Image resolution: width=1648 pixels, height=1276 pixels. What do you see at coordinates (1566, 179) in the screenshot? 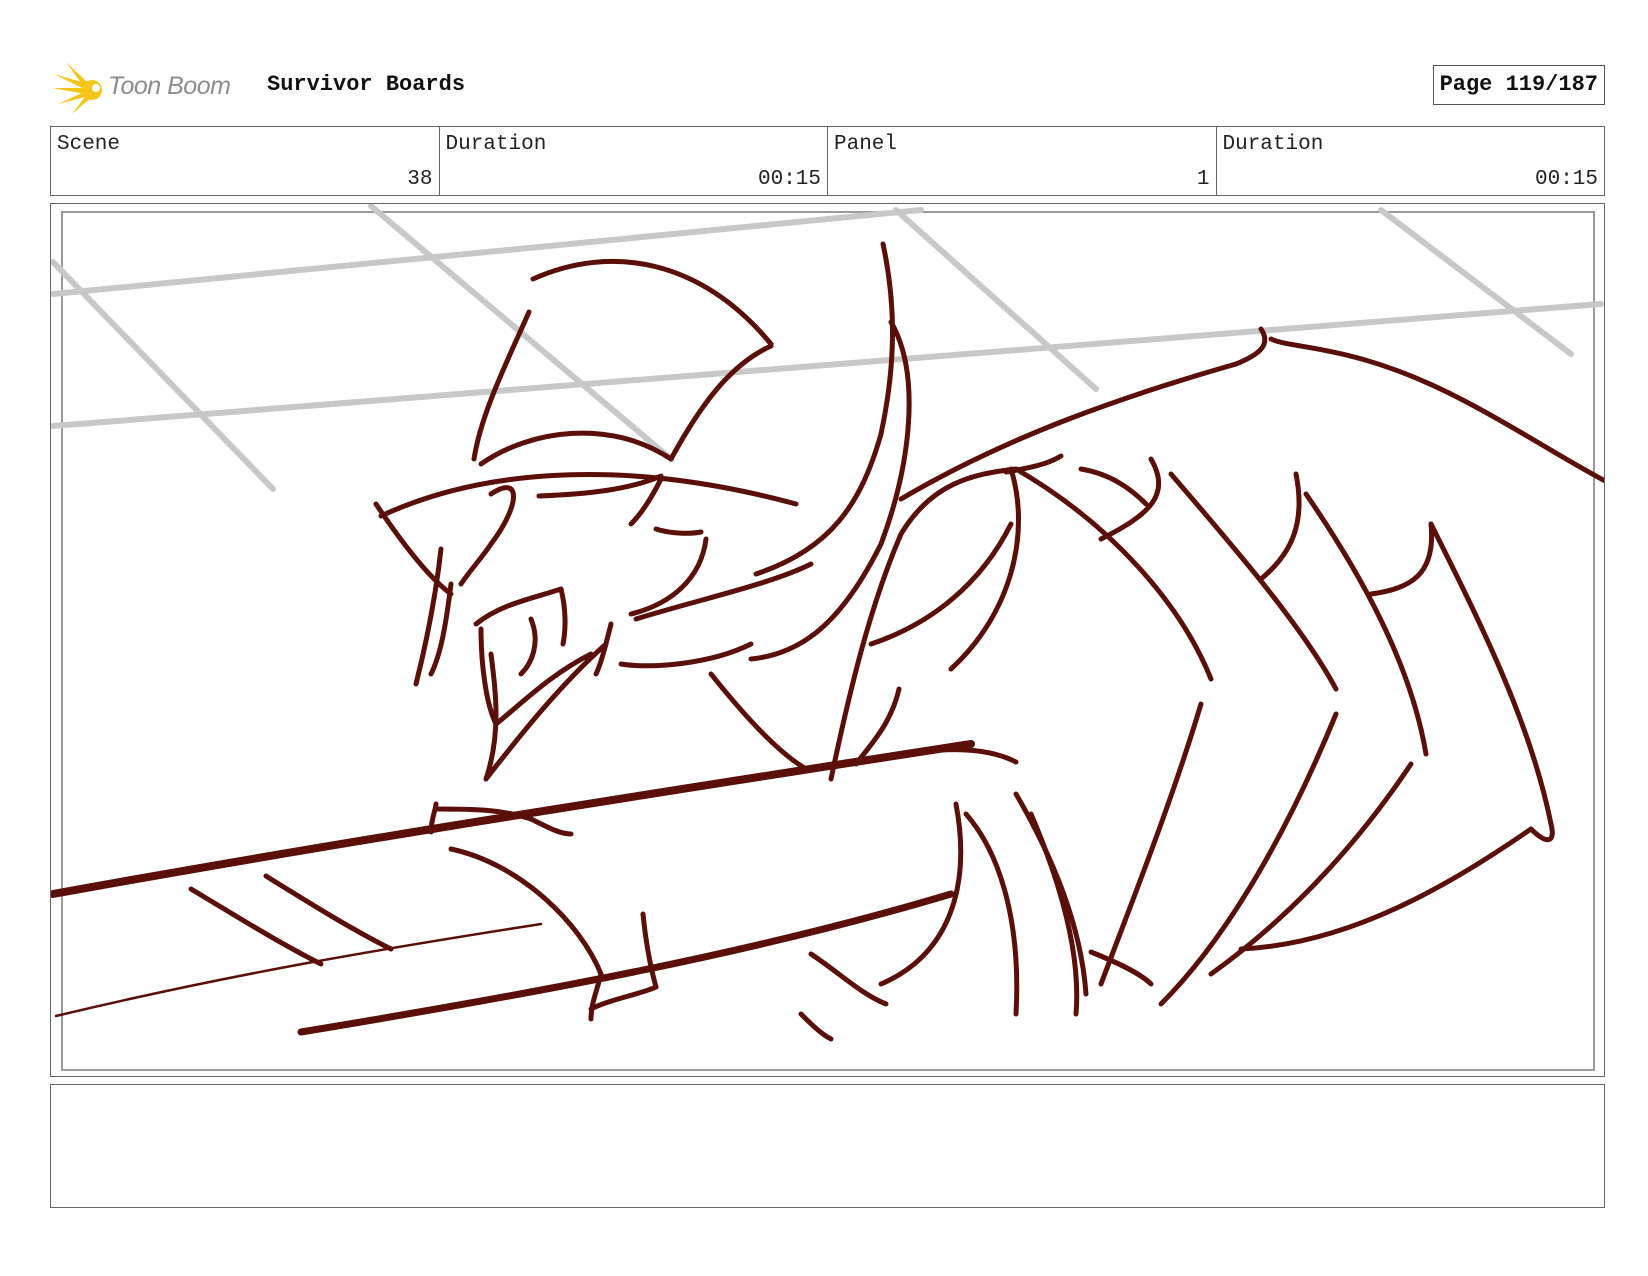
I see `panel-duration-value: 00:15` at bounding box center [1566, 179].